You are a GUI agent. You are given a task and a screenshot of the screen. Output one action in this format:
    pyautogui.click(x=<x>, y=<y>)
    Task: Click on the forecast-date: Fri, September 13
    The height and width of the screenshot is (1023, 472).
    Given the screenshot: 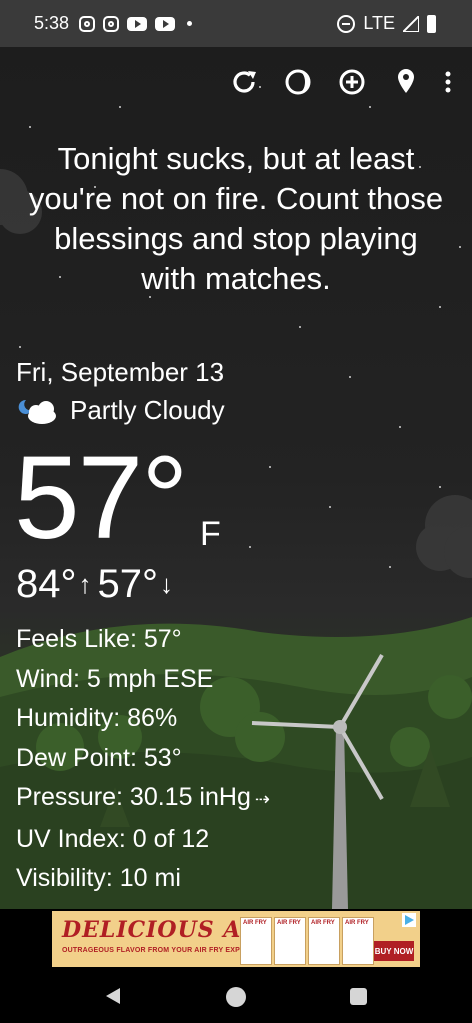 What is the action you would take?
    pyautogui.click(x=120, y=372)
    